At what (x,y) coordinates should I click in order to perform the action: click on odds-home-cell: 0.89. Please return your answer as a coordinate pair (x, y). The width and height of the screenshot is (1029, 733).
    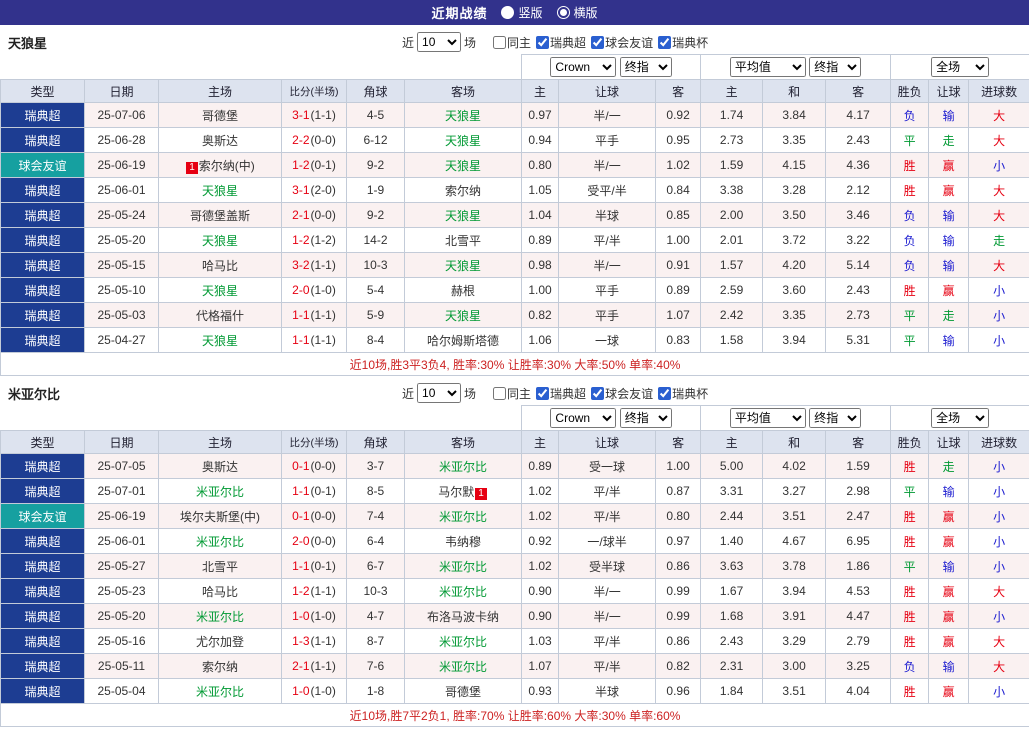
    Looking at the image, I should click on (540, 466).